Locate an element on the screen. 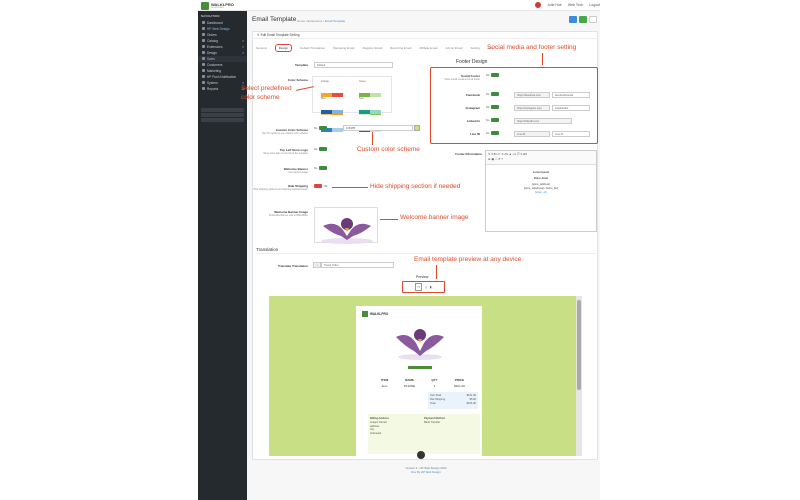 Image resolution: width=800 pixels, height=500 pixels. user-name: Jolie Hoe is located at coordinates (554, 5).